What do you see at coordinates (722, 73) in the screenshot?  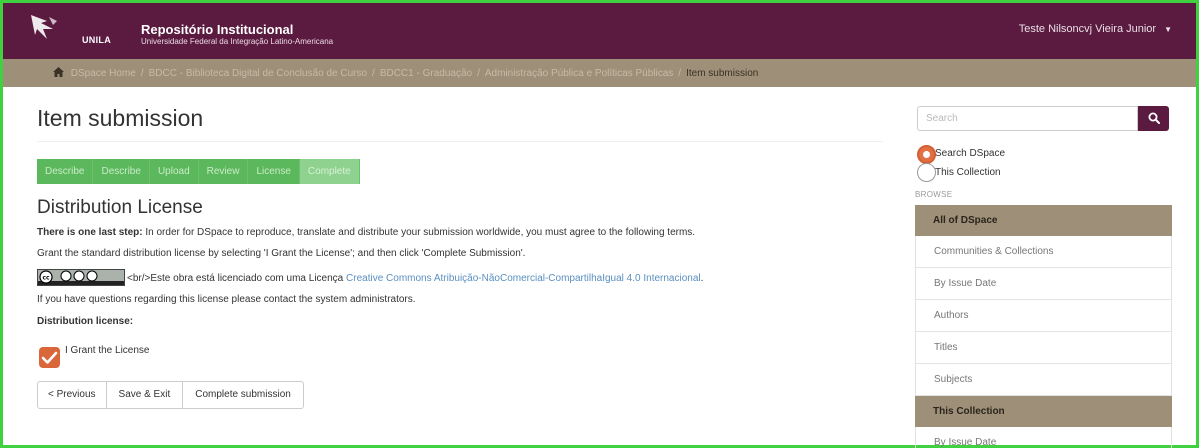 I see `breadcrumb-current: Item submission` at bounding box center [722, 73].